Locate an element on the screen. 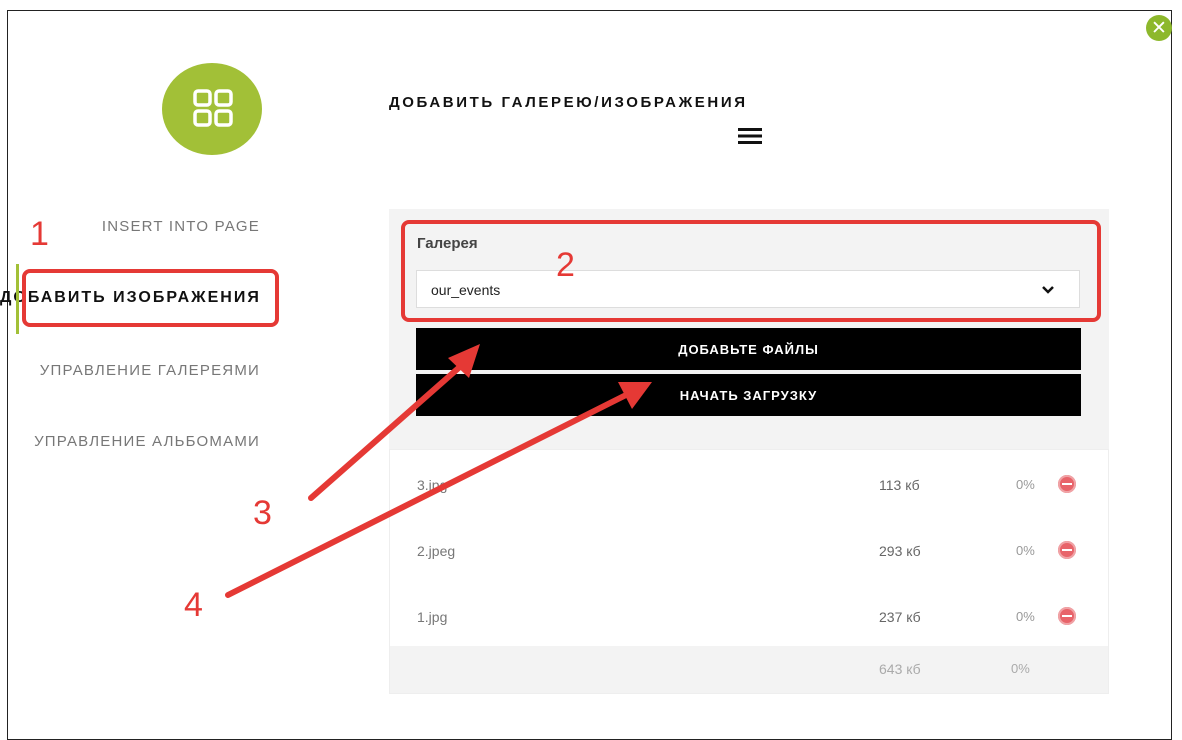  annotation-4: 4 is located at coordinates (193, 605).